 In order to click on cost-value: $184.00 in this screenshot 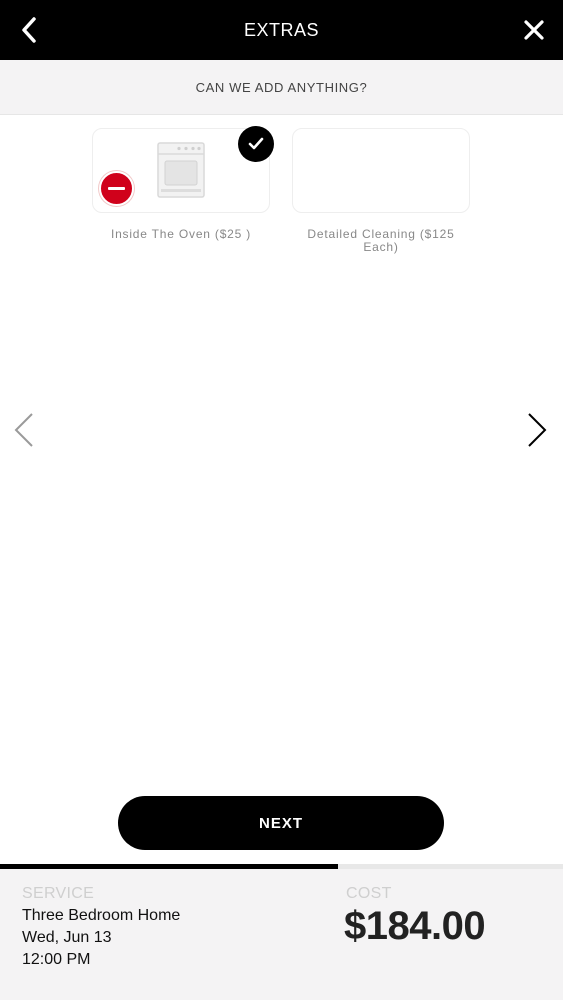, I will do `click(415, 926)`.